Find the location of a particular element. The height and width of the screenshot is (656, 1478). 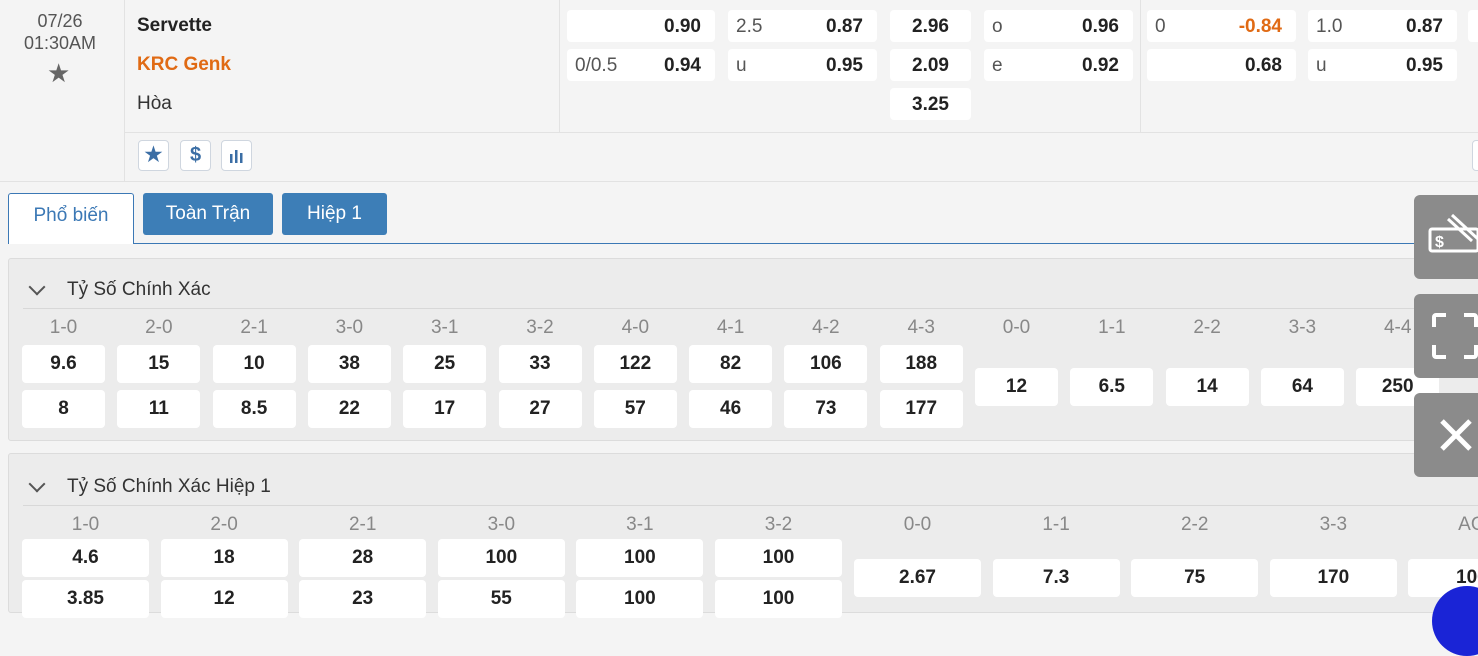

score-odds-home: 38 is located at coordinates (349, 364).